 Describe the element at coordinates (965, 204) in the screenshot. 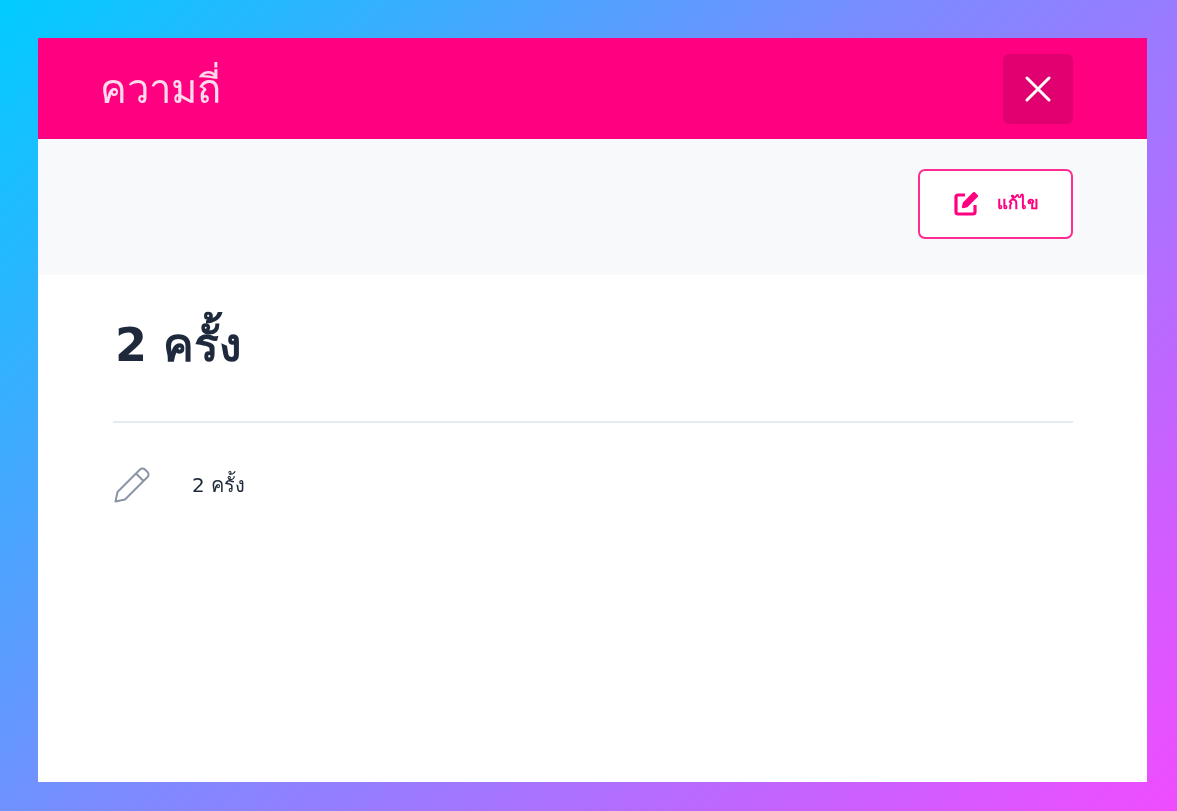

I see `edit-icon` at that location.